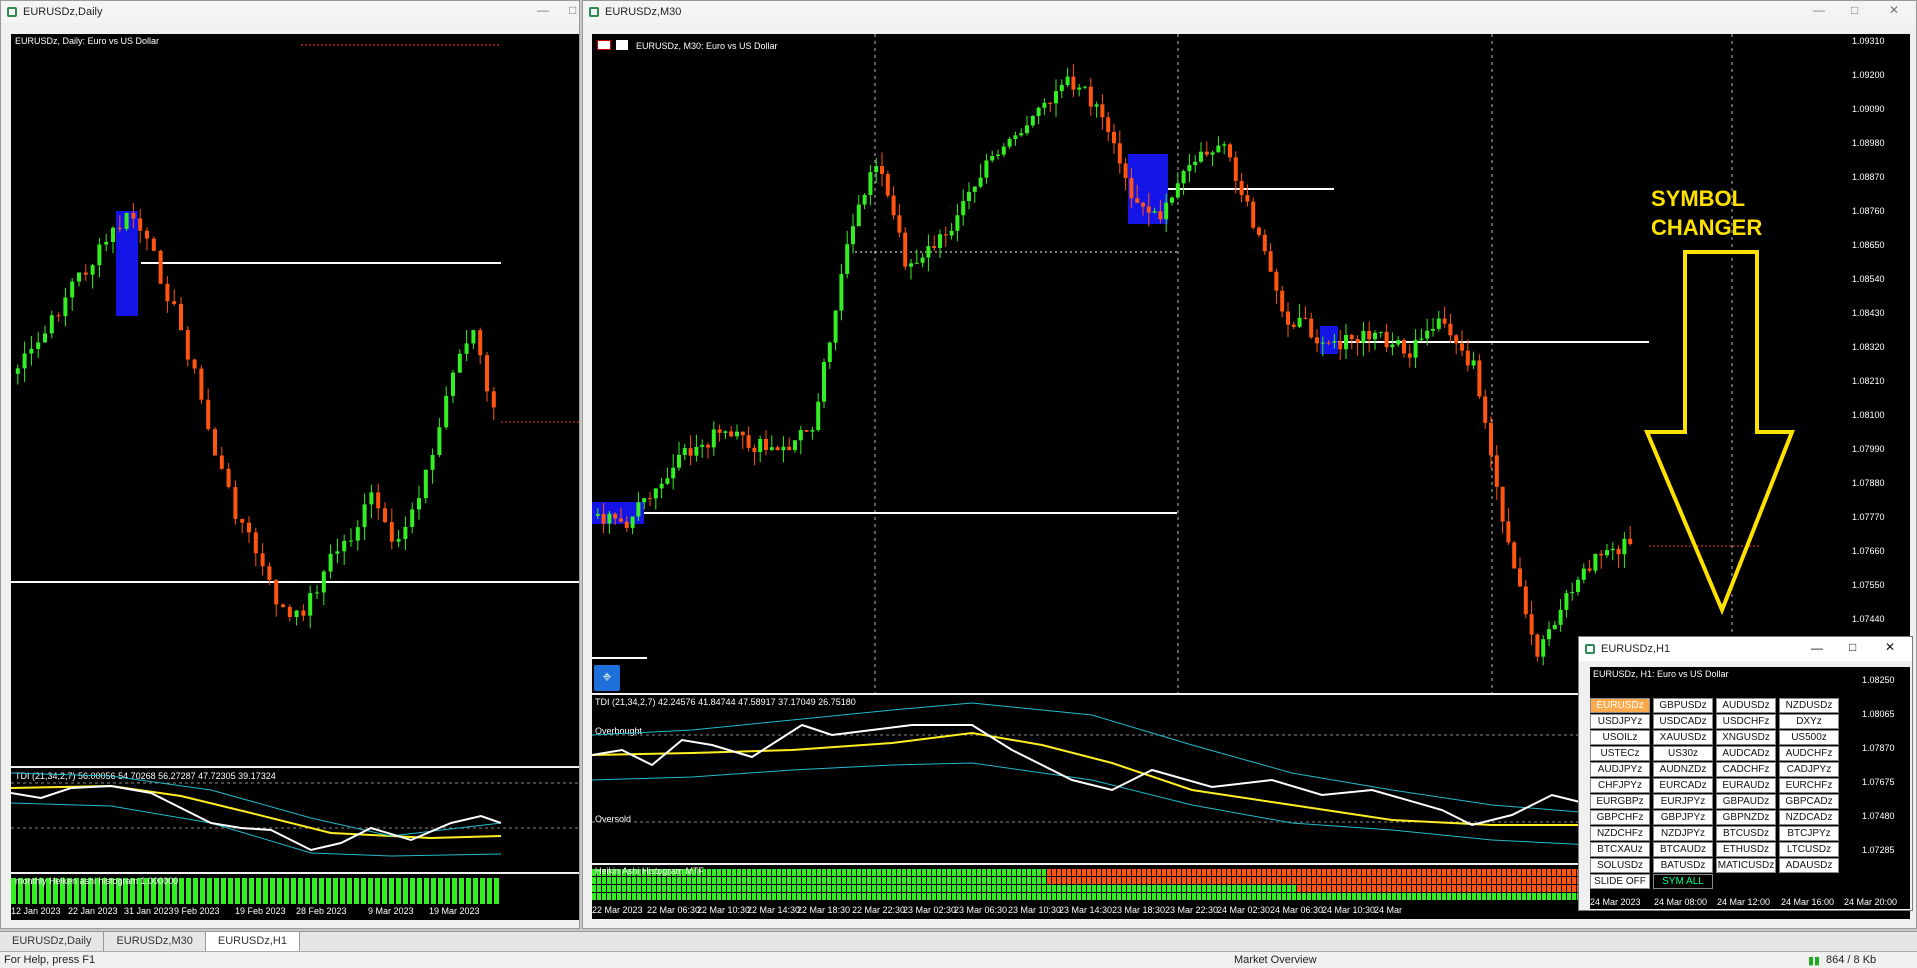 Image resolution: width=1917 pixels, height=968 pixels. What do you see at coordinates (1746, 817) in the screenshot?
I see `symbol-button-gbpnzdz: GBPNZDz` at bounding box center [1746, 817].